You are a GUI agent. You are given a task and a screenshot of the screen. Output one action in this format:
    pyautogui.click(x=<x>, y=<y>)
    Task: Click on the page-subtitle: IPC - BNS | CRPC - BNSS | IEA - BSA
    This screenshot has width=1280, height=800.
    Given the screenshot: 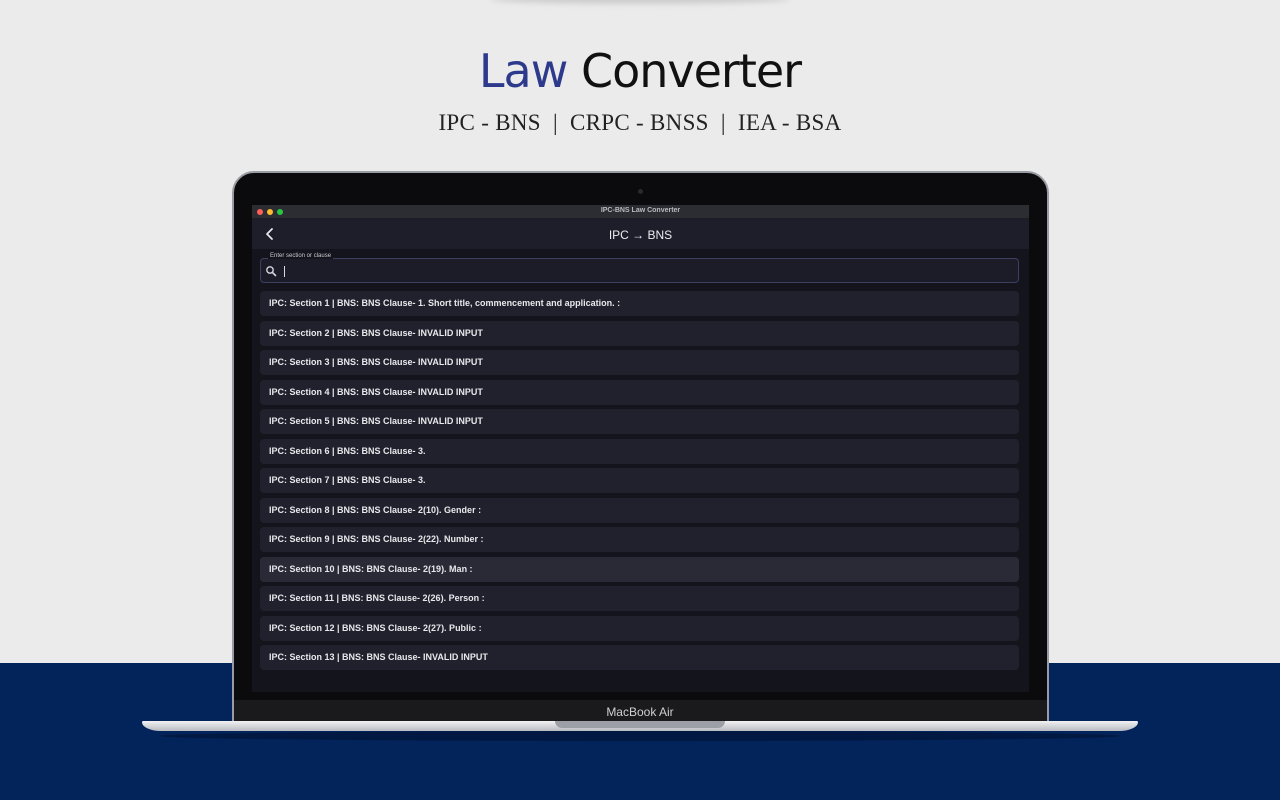 What is the action you would take?
    pyautogui.click(x=640, y=122)
    